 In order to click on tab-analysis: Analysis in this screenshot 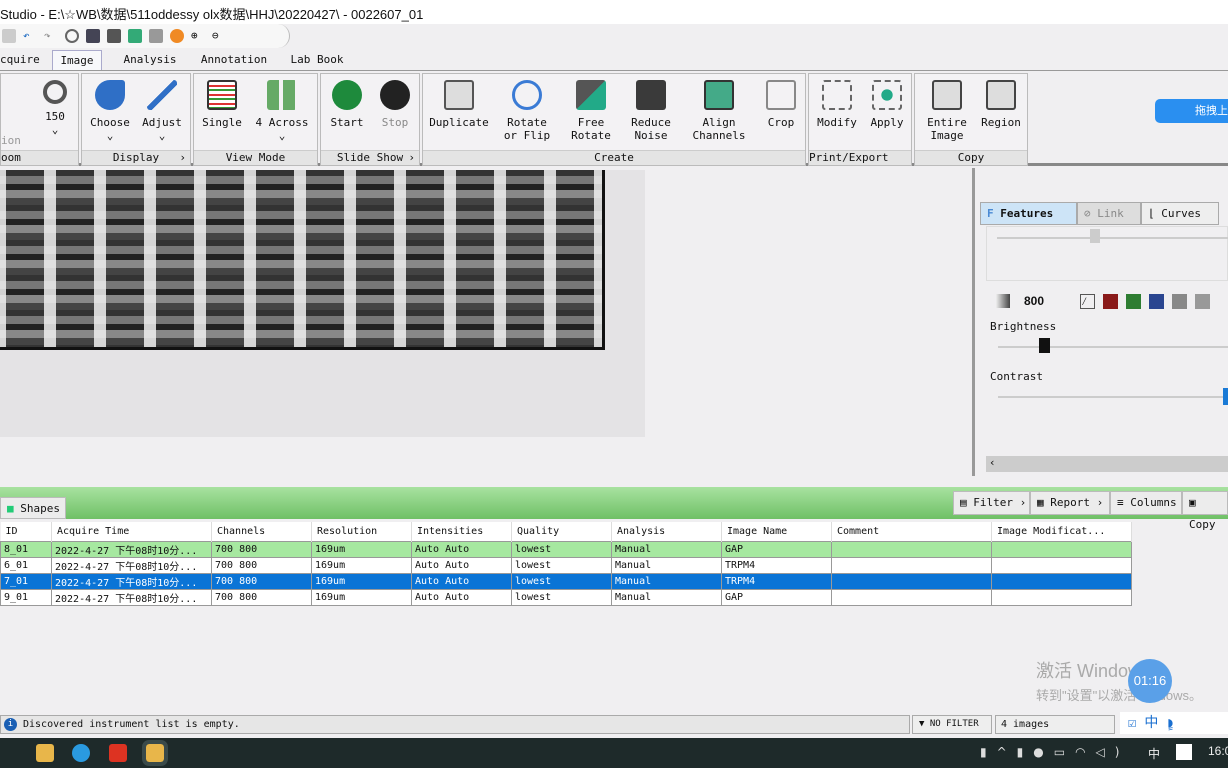, I will do `click(150, 60)`.